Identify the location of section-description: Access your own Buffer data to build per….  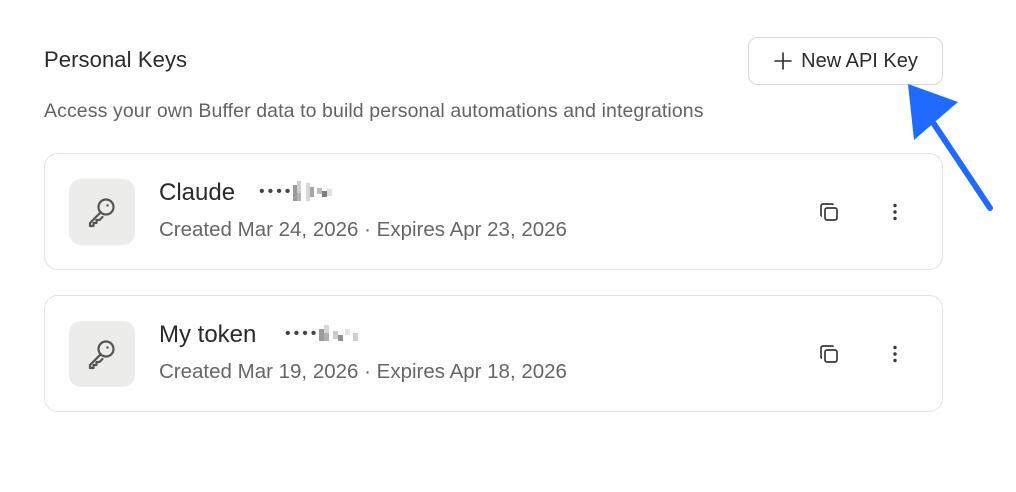
(374, 111).